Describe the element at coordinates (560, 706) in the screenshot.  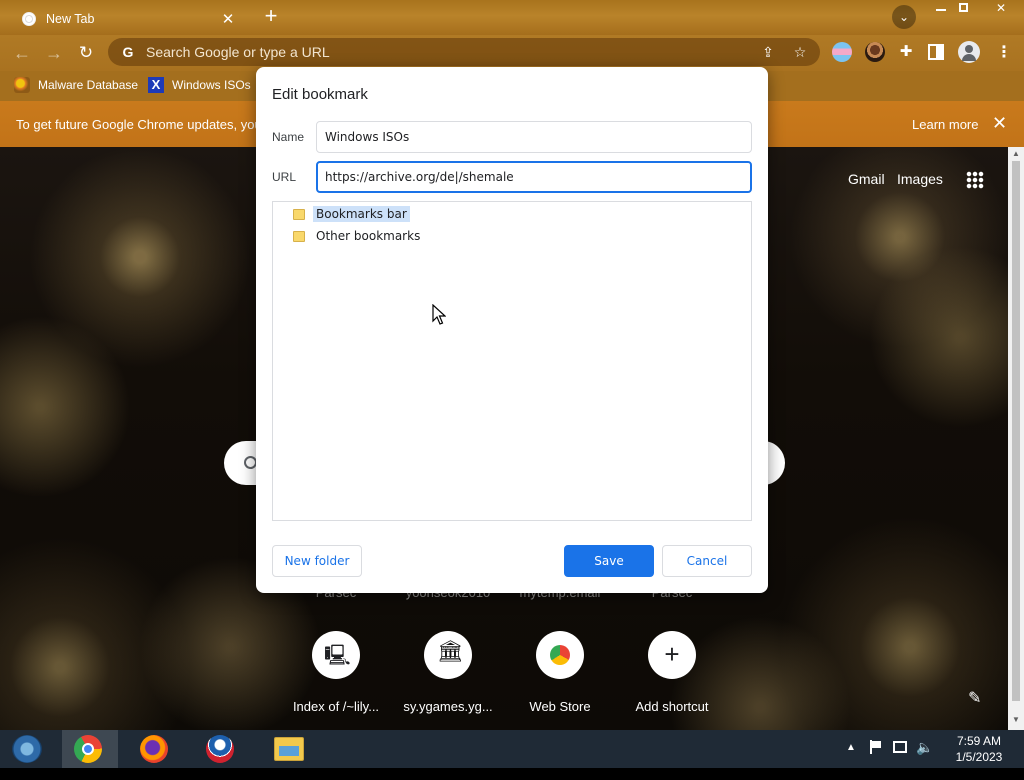
I see `shortcut-label: Web Store` at that location.